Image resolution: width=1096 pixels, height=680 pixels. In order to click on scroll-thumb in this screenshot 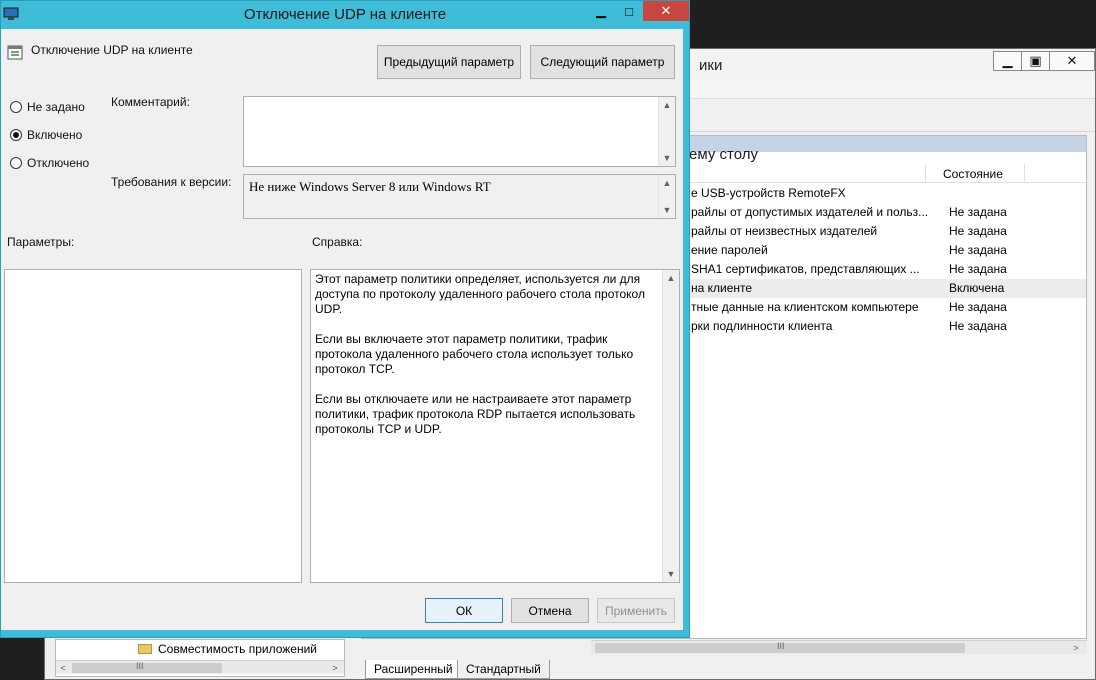, I will do `click(147, 668)`.